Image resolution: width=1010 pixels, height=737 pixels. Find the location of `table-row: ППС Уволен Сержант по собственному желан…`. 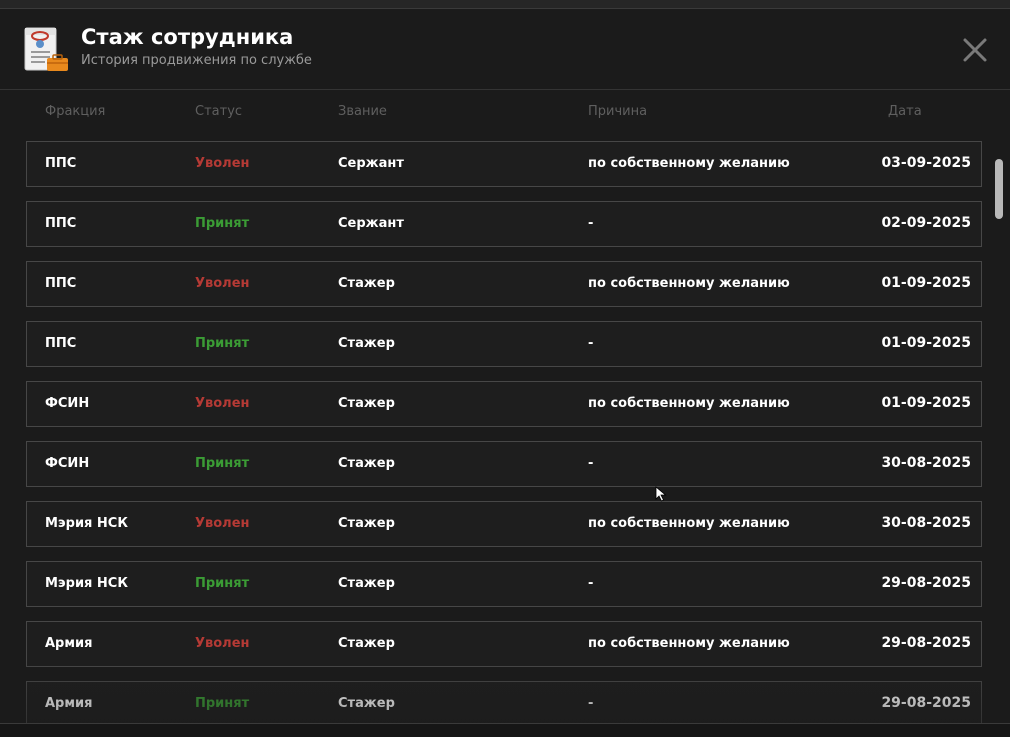

table-row: ППС Уволен Сержант по собственному желан… is located at coordinates (504, 164).